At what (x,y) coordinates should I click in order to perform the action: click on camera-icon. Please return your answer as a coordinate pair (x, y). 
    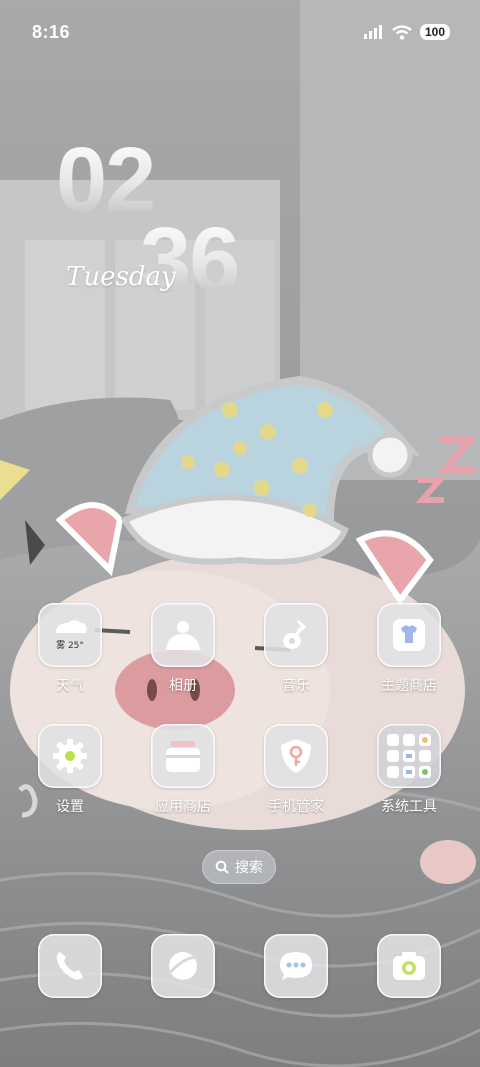
    Looking at the image, I should click on (409, 966).